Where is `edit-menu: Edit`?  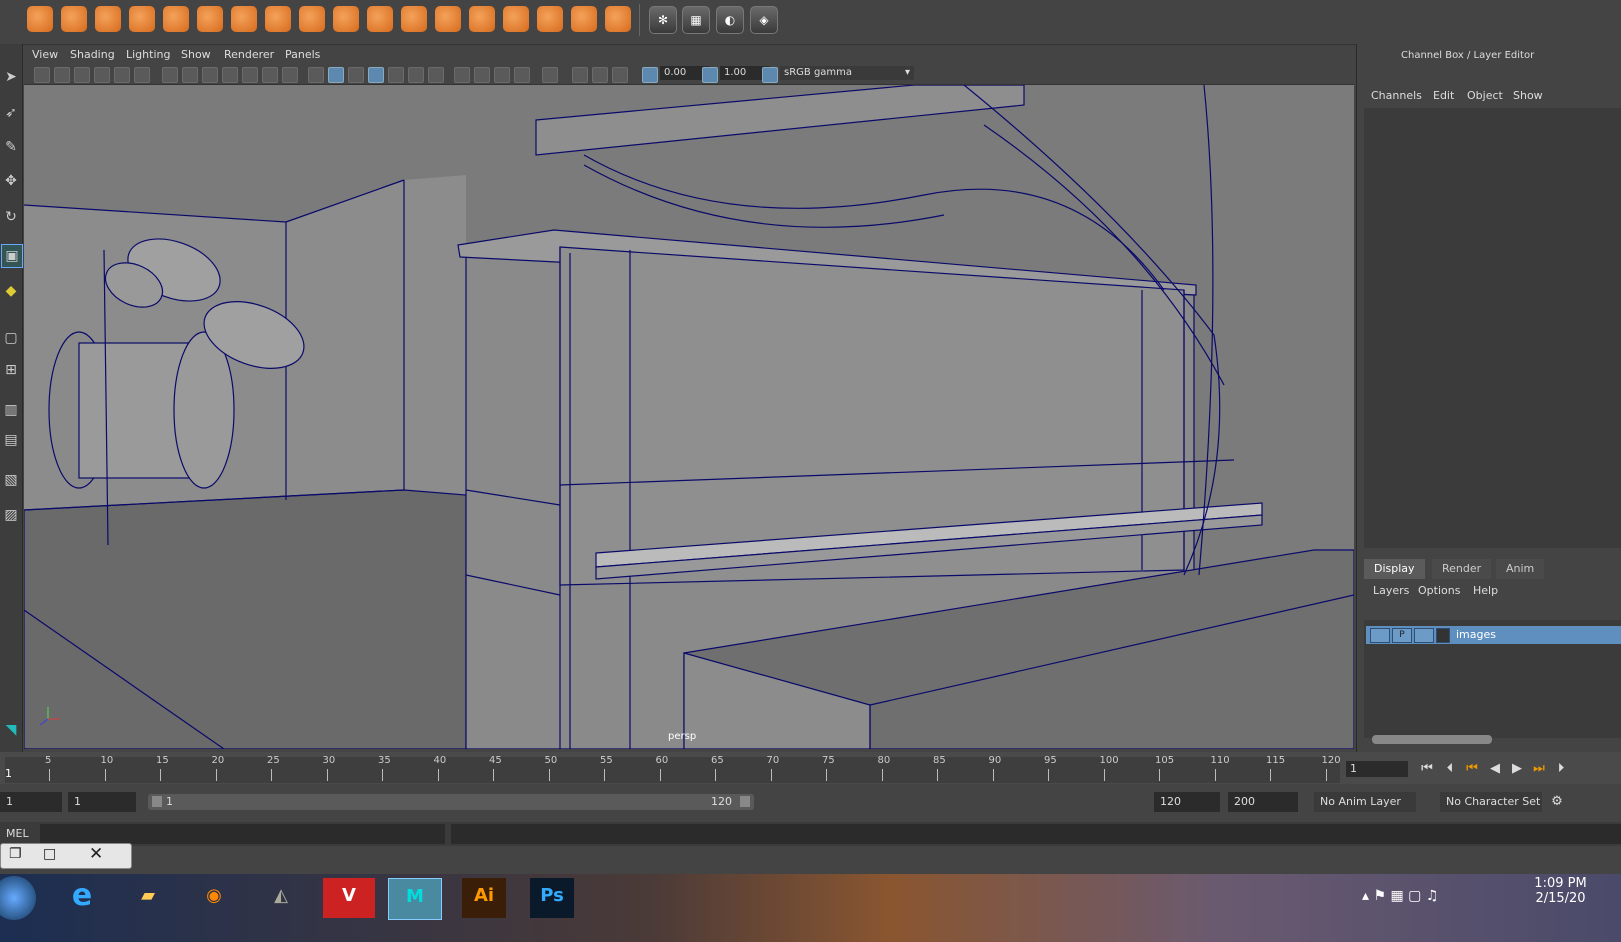
edit-menu: Edit is located at coordinates (1443, 95).